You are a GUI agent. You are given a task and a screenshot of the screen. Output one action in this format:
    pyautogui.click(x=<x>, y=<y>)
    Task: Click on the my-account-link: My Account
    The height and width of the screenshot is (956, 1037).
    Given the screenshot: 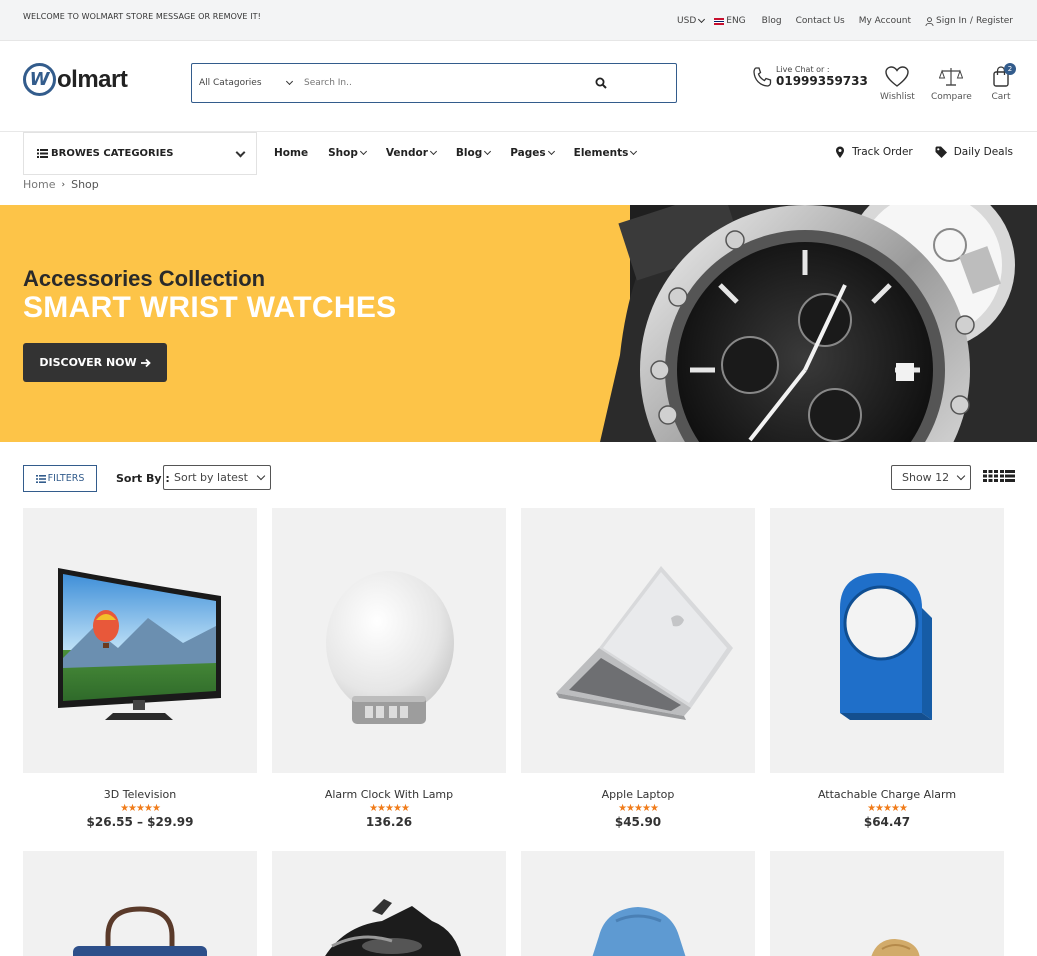 What is the action you would take?
    pyautogui.click(x=885, y=21)
    